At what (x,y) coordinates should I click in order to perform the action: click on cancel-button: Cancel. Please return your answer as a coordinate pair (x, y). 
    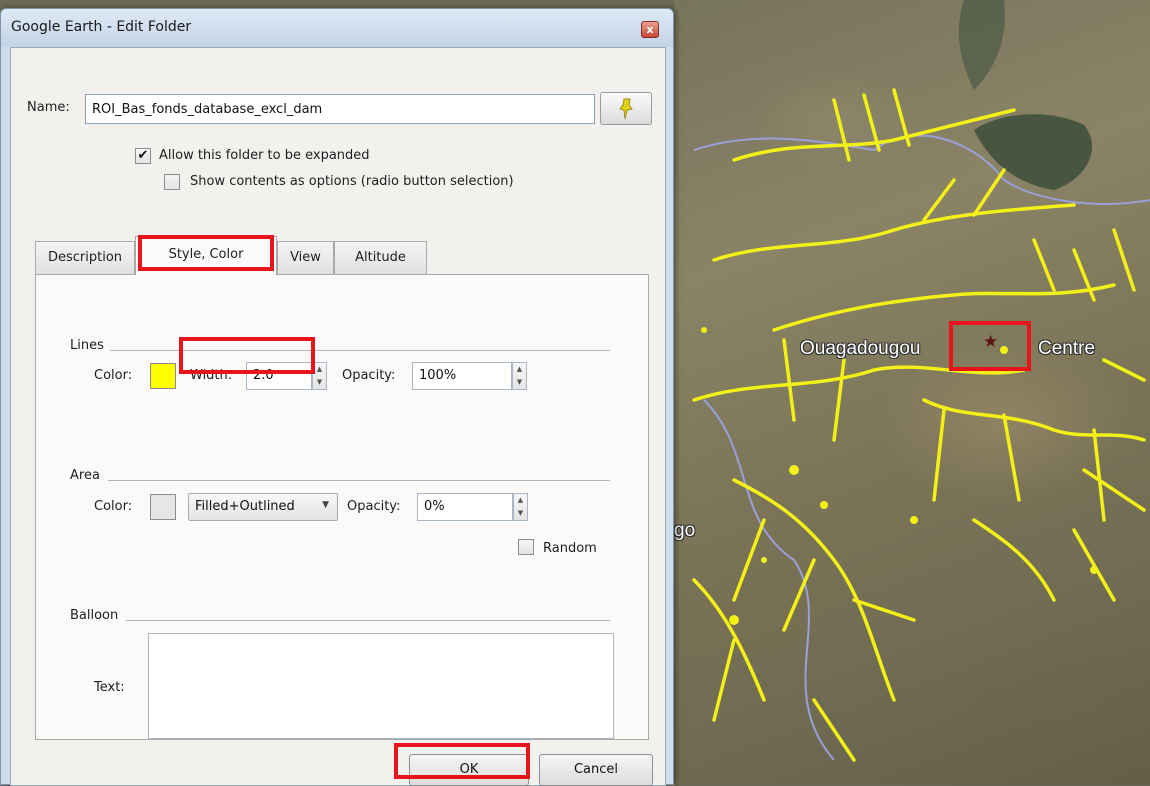
    Looking at the image, I should click on (596, 770).